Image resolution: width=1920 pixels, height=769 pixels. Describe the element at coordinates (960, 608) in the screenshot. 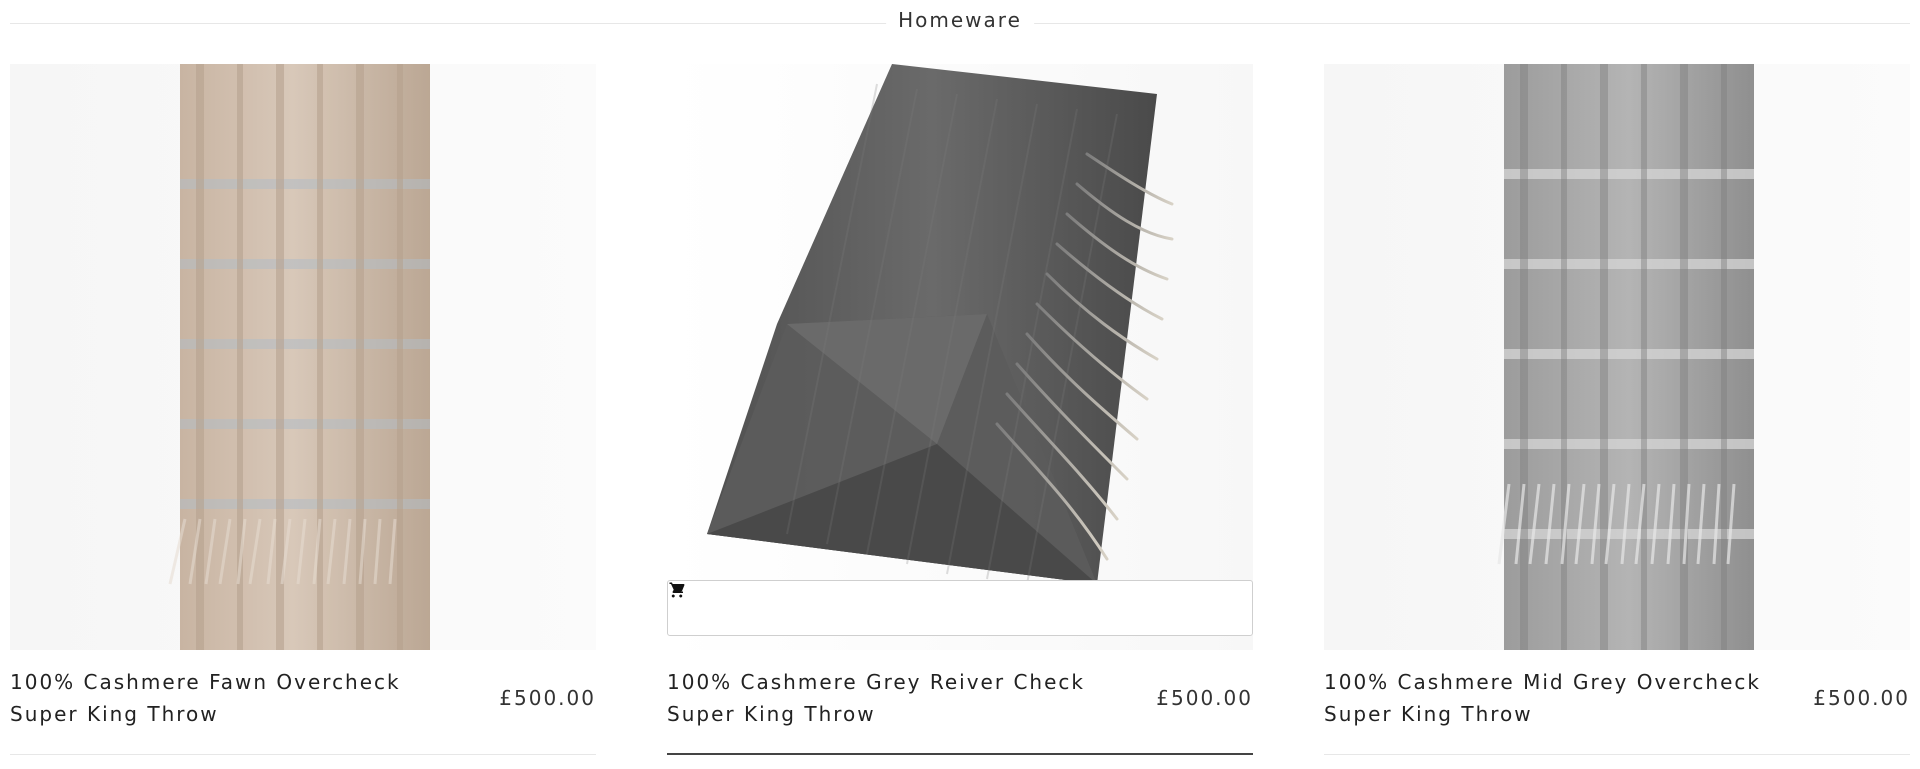

I see `add-to-cart-button` at that location.